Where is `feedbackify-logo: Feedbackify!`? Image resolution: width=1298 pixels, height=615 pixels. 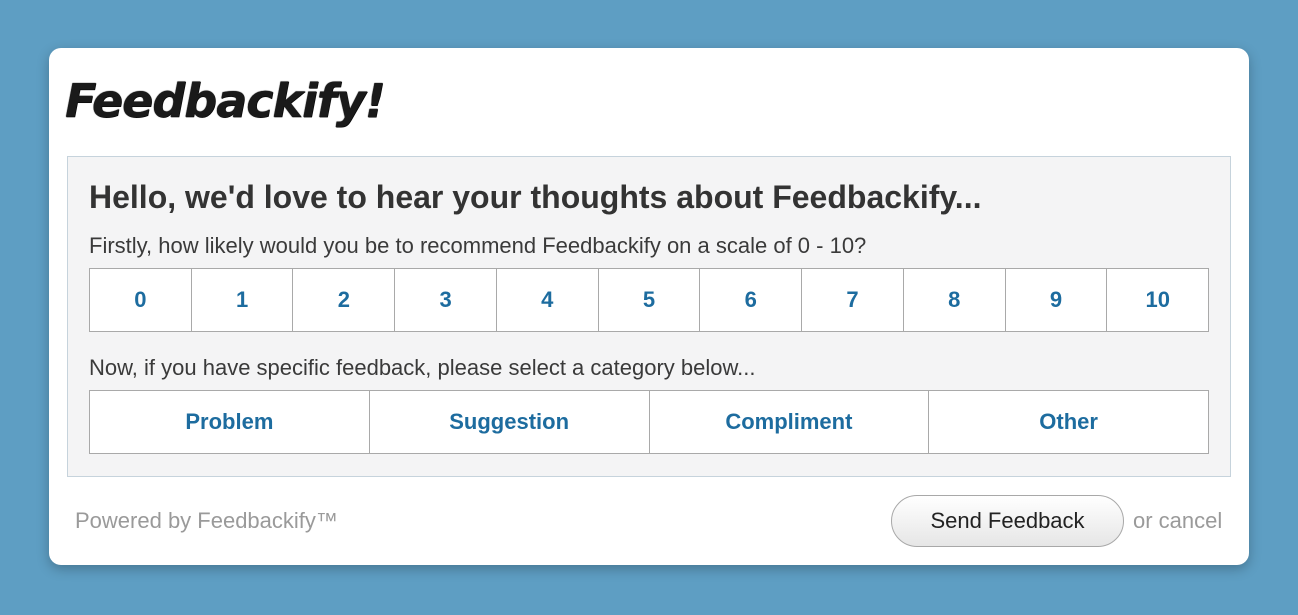
feedbackify-logo: Feedbackify! is located at coordinates (225, 101).